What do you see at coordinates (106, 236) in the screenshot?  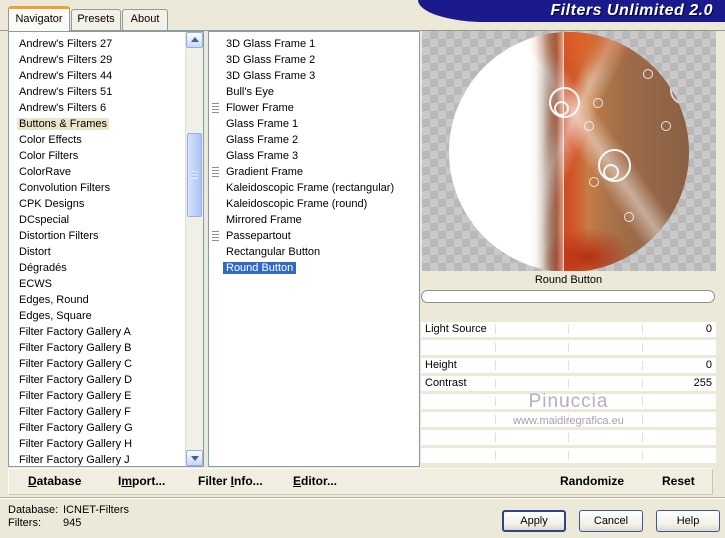 I see `category-item: Distortion Filters` at bounding box center [106, 236].